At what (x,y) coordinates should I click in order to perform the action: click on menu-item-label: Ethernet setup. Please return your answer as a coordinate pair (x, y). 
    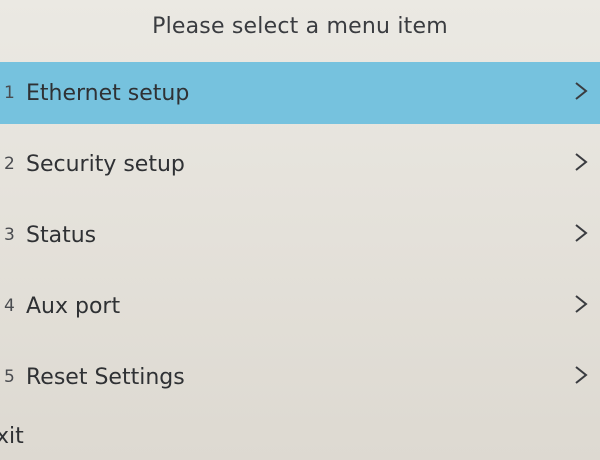
    Looking at the image, I should click on (108, 93).